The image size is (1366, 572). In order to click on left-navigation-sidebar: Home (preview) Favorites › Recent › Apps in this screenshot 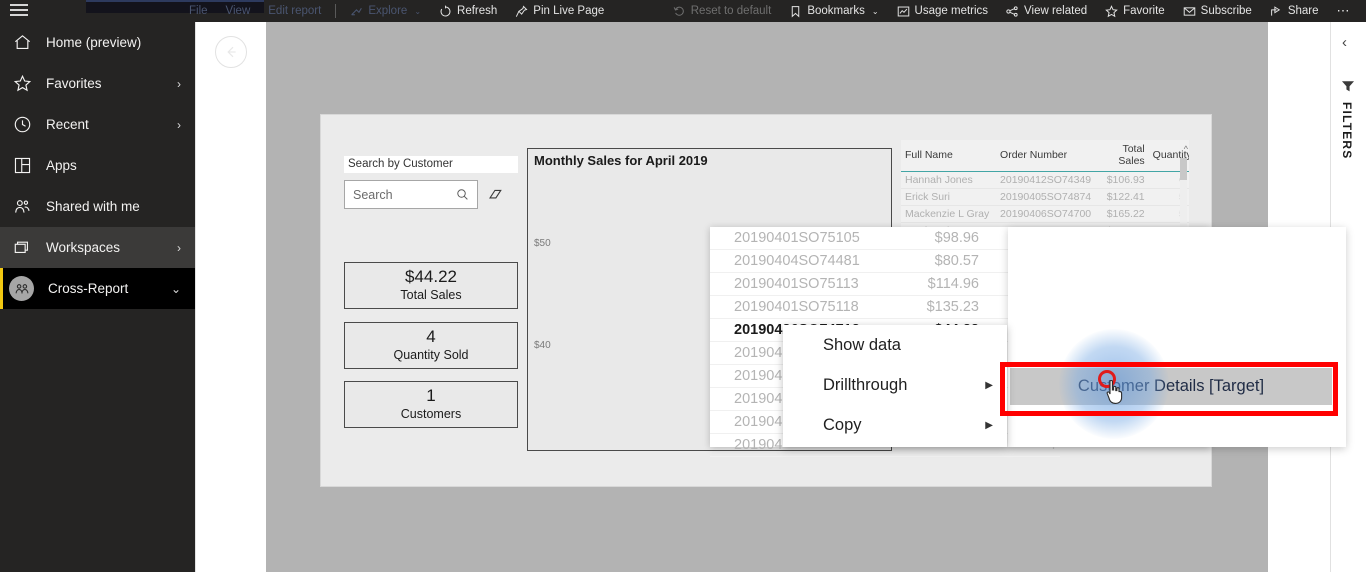, I will do `click(97, 297)`.